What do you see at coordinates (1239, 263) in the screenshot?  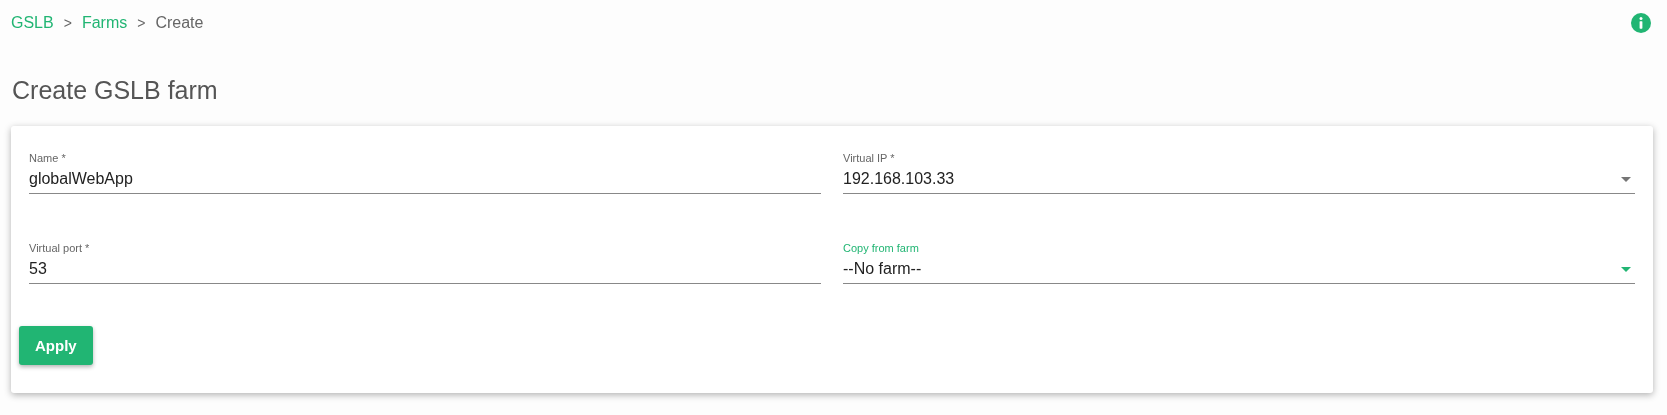 I see `select-field: Copy from farm --No farm--` at bounding box center [1239, 263].